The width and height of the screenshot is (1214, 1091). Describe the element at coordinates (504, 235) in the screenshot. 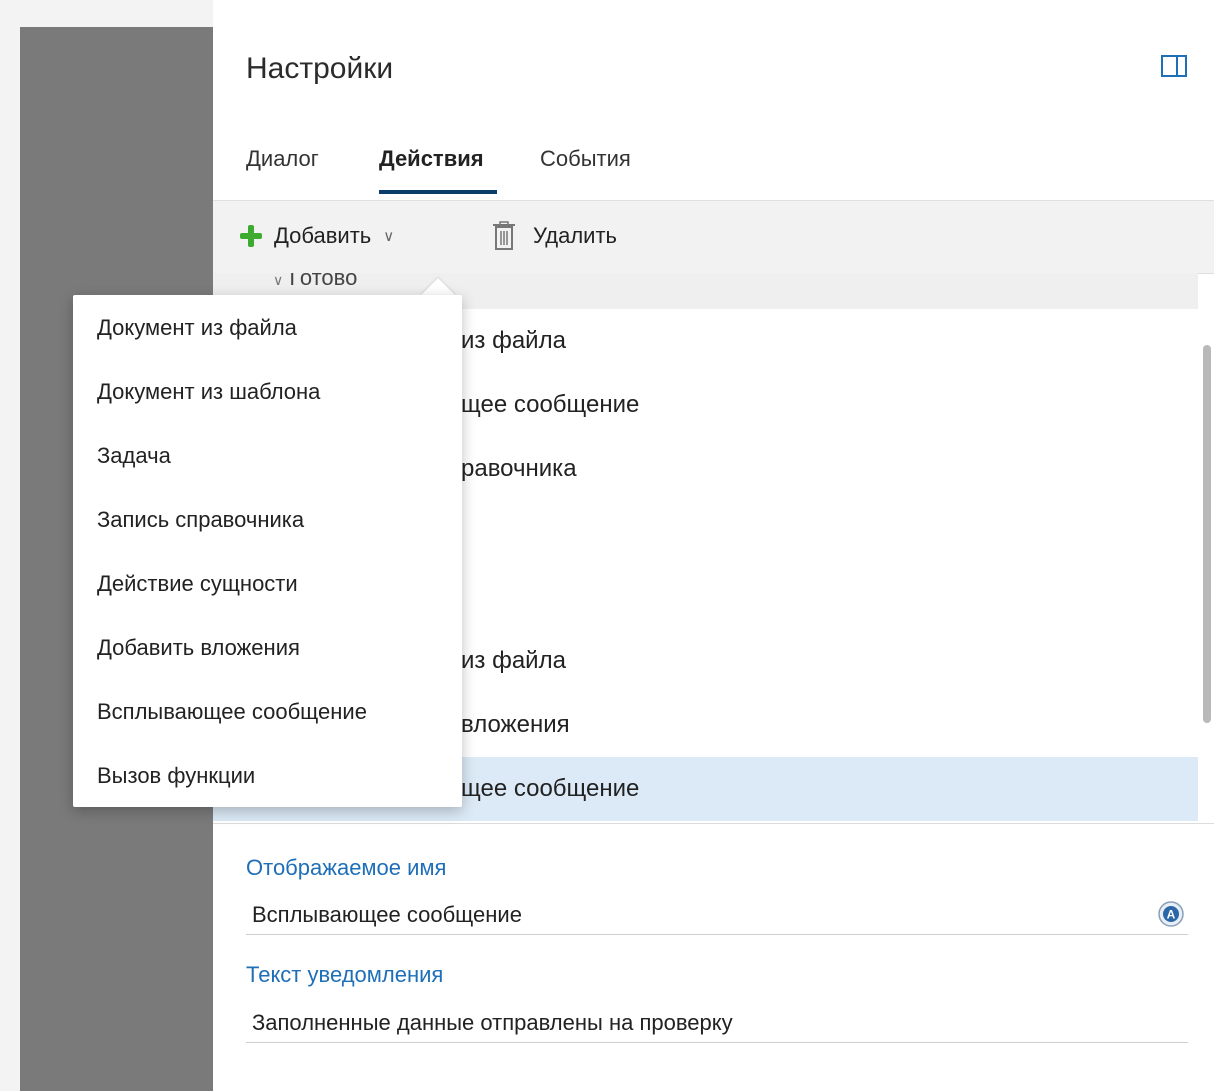

I see `trash-icon` at that location.